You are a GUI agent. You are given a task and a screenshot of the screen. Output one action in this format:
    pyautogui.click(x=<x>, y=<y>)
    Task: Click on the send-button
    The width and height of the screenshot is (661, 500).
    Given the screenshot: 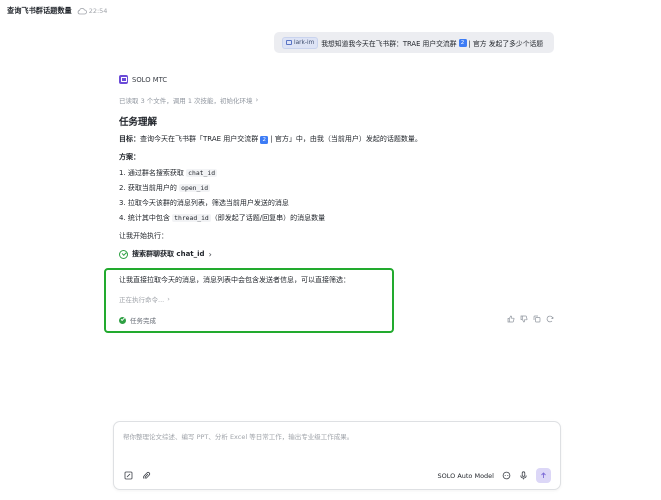 What is the action you would take?
    pyautogui.click(x=543, y=475)
    